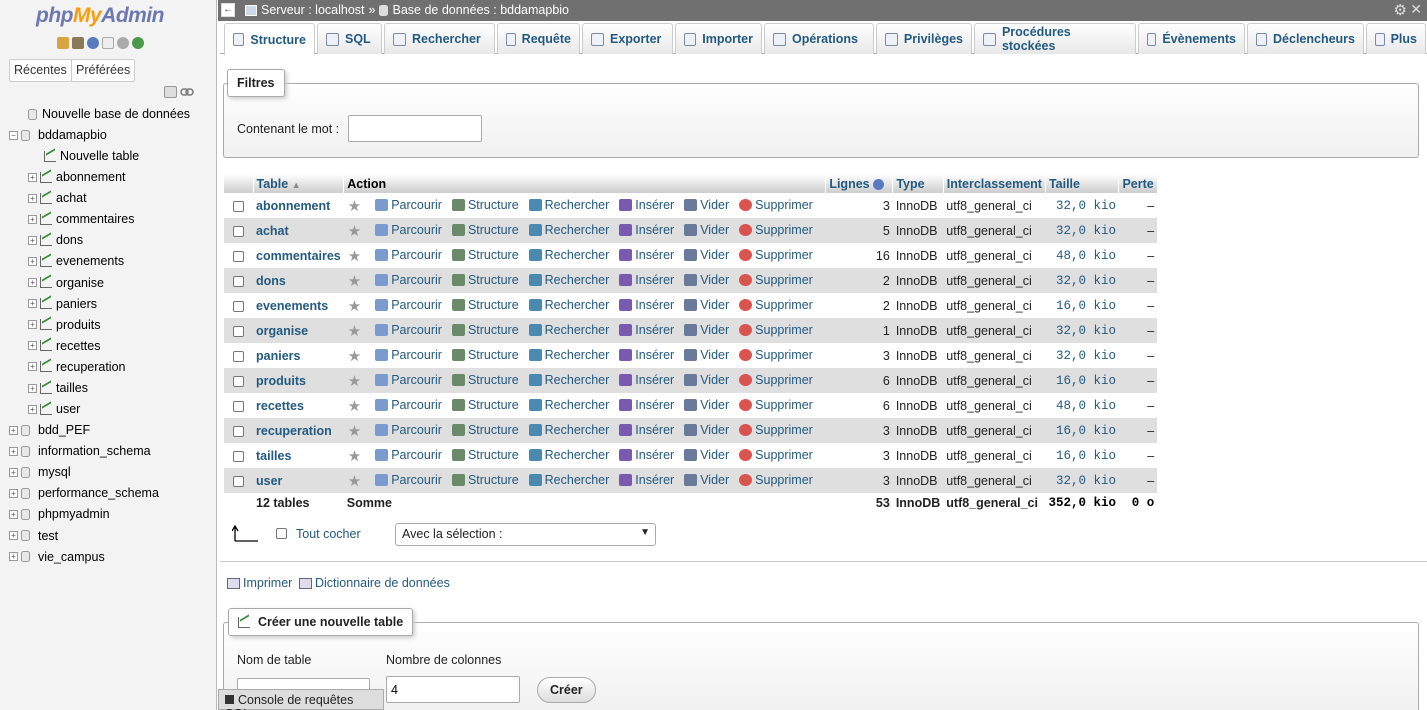 This screenshot has height=710, width=1427. What do you see at coordinates (292, 306) in the screenshot?
I see `table-name-link: evenements` at bounding box center [292, 306].